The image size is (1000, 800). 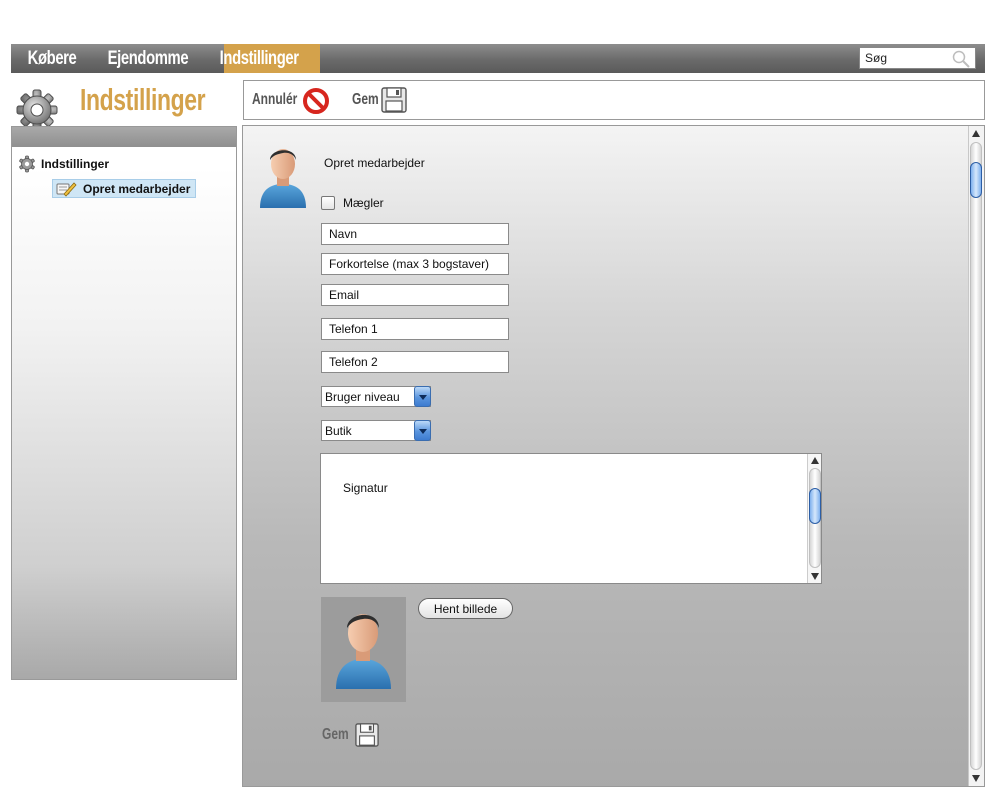 I want to click on form-title: Opret medarbejder, so click(x=374, y=163).